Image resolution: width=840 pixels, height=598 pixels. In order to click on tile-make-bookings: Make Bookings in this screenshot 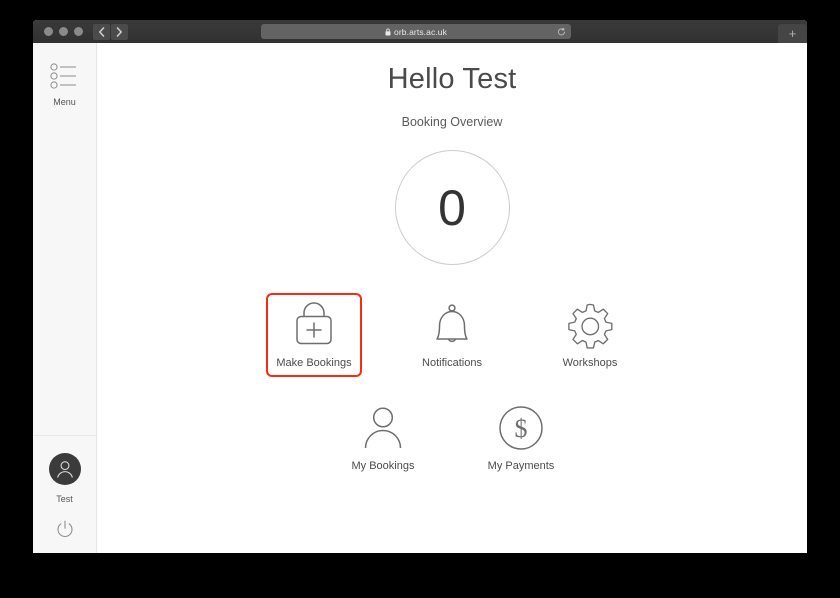, I will do `click(314, 335)`.